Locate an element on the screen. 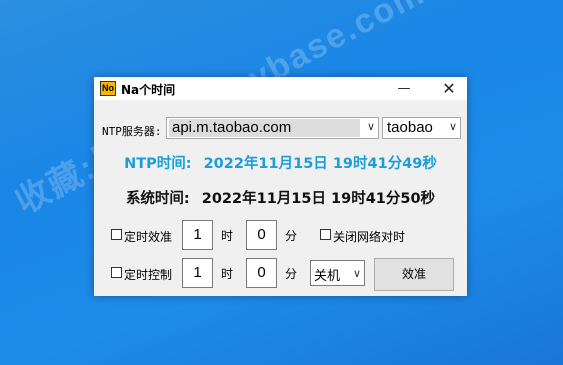  disable-network-sync-label: 关闭网络对时 is located at coordinates (369, 236).